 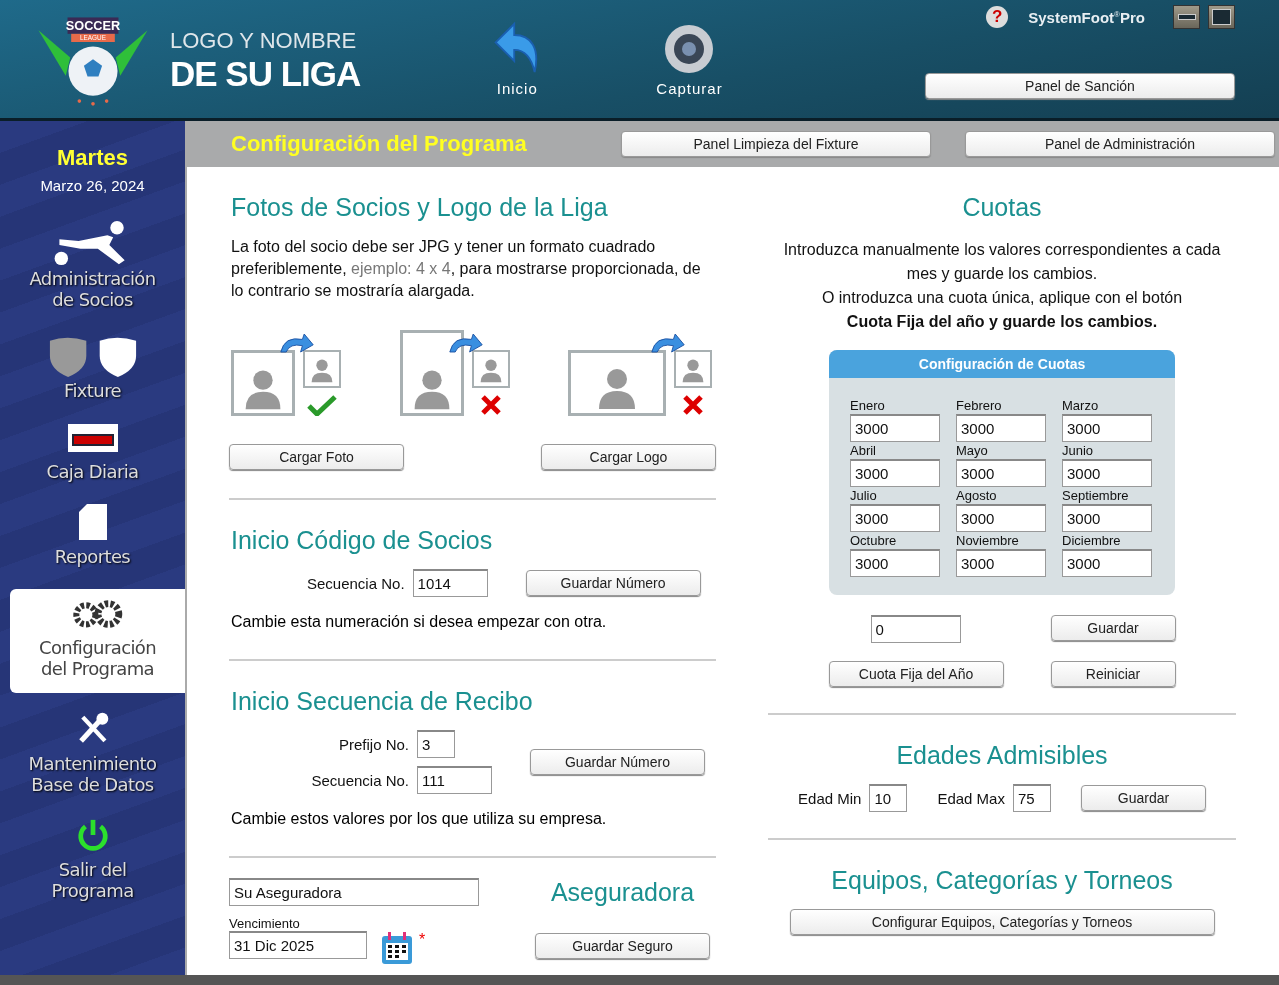 What do you see at coordinates (1113, 674) in the screenshot?
I see `reset-button: Reiniciar` at bounding box center [1113, 674].